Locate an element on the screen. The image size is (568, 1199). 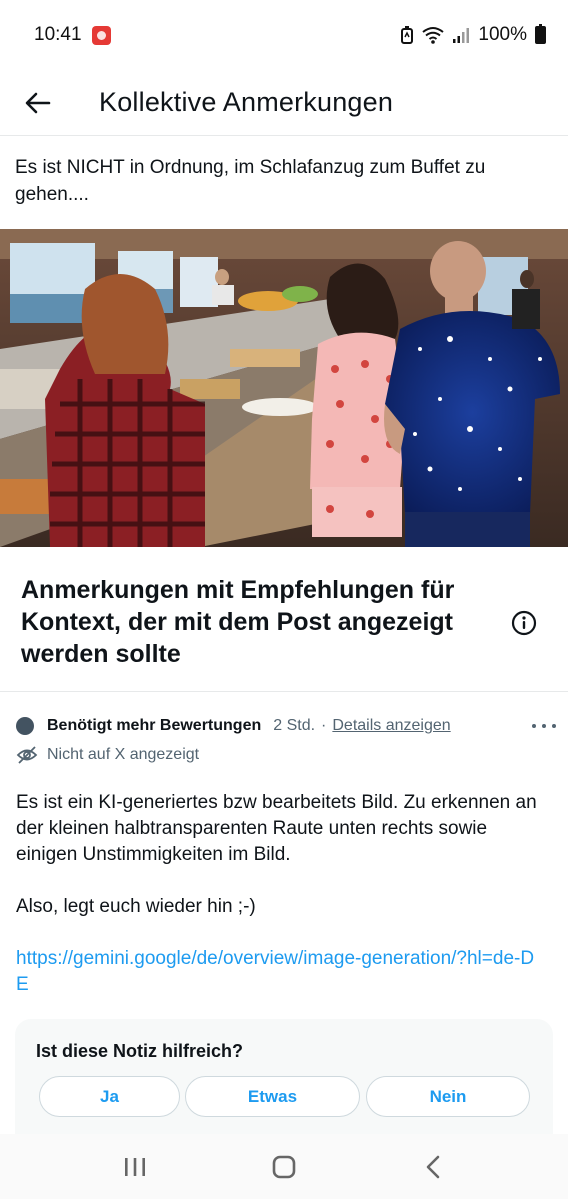
note-status: Benötigt mehr Bewertungen is located at coordinates (154, 725).